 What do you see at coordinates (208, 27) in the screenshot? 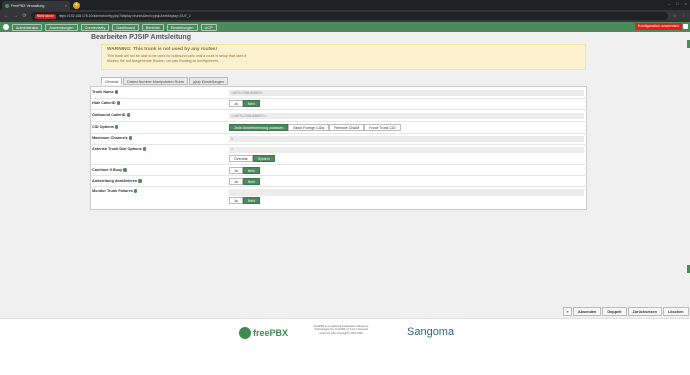
I see `menu-ucp: UCP` at bounding box center [208, 27].